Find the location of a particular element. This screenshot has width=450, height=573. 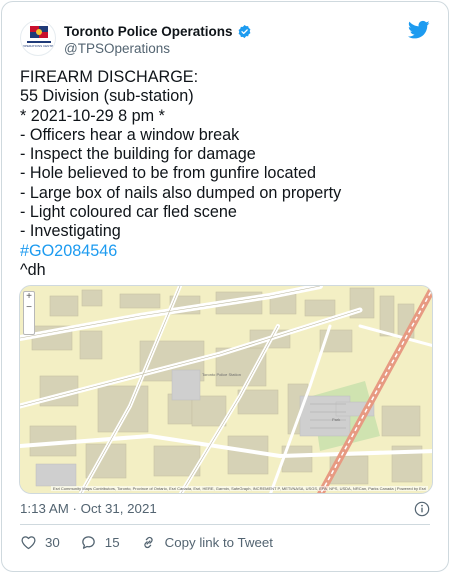

tweet-line: - Investigating is located at coordinates (70, 231).